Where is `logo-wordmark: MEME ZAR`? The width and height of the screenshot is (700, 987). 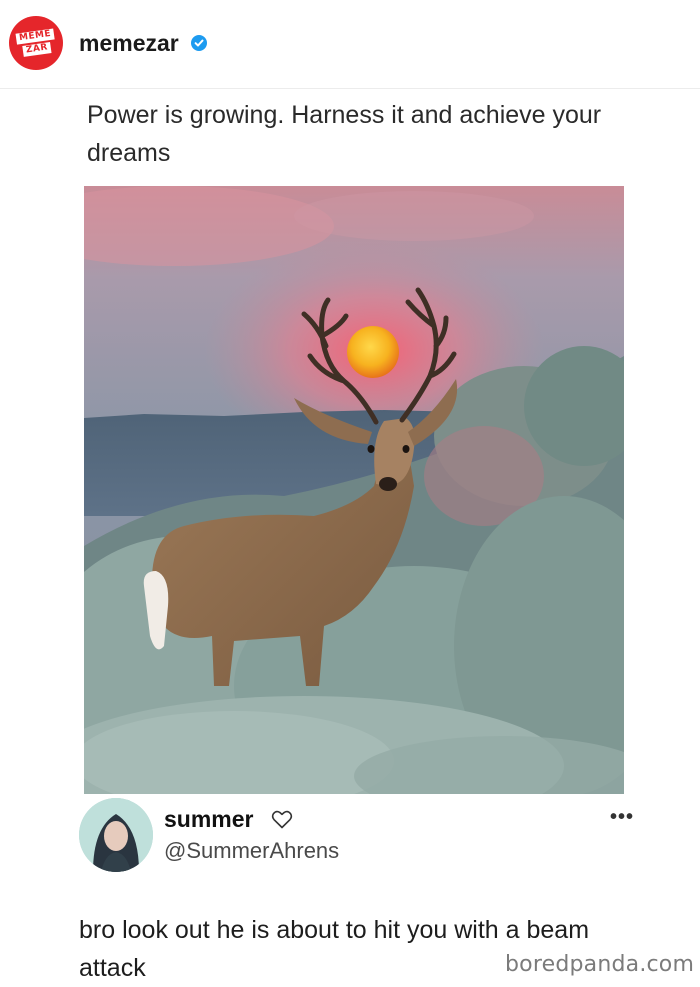
logo-wordmark: MEME ZAR is located at coordinates (35, 42).